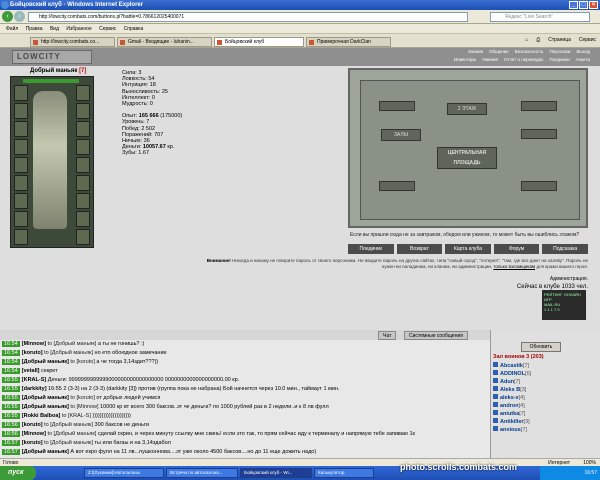 Image resolution: width=600 pixels, height=480 pixels. Describe the element at coordinates (83, 129) in the screenshot. I see `shield-slot` at that location.